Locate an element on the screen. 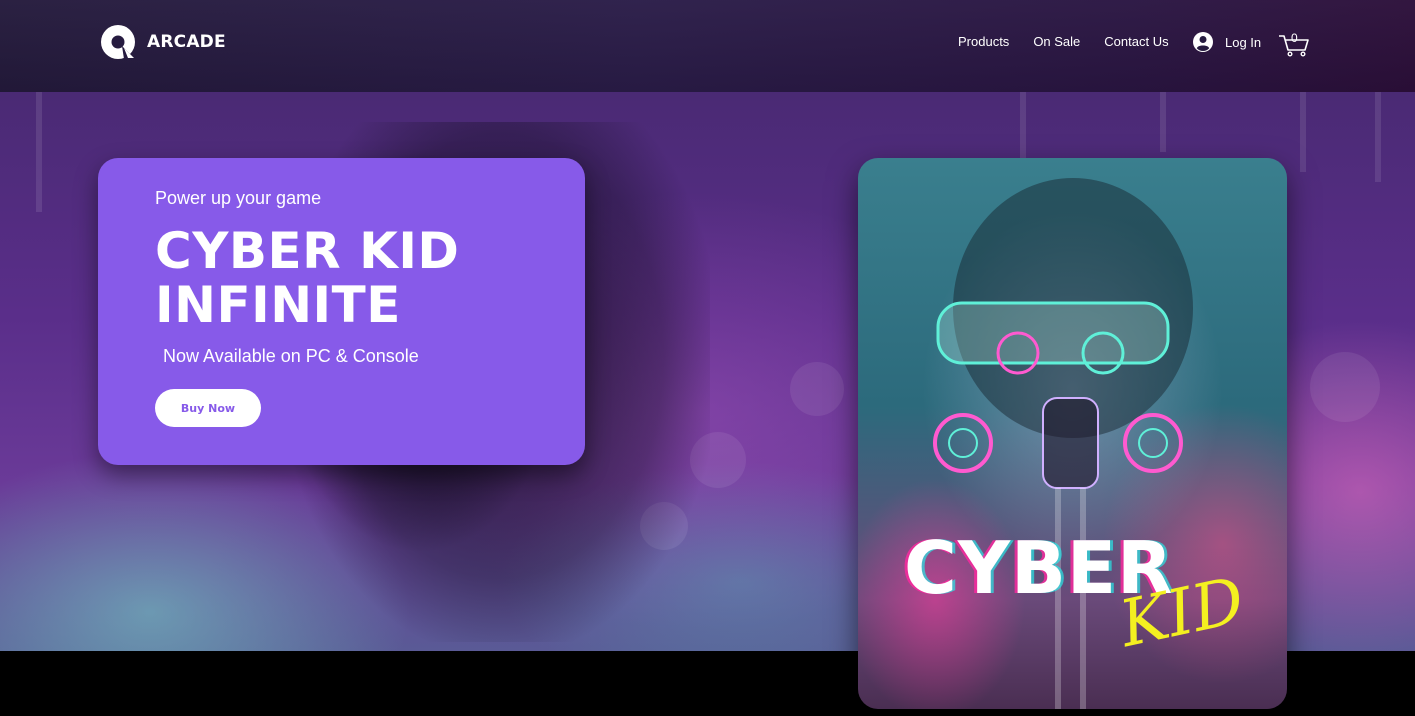 The height and width of the screenshot is (716, 1415). logo-text: ARCADE is located at coordinates (186, 42).